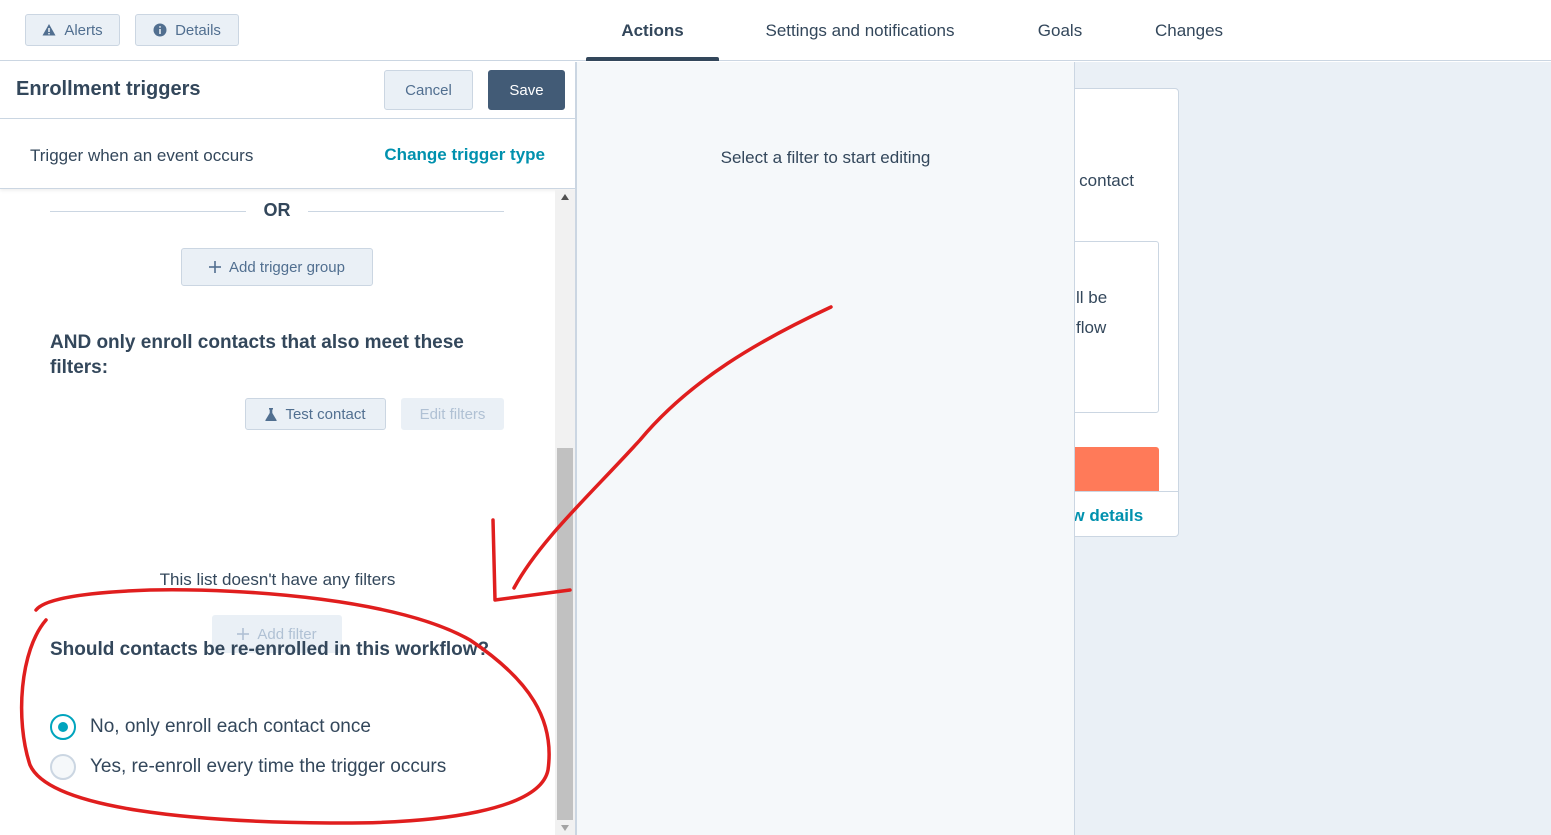 This screenshot has height=835, width=1551. I want to click on tab-actions: Actions, so click(652, 30).